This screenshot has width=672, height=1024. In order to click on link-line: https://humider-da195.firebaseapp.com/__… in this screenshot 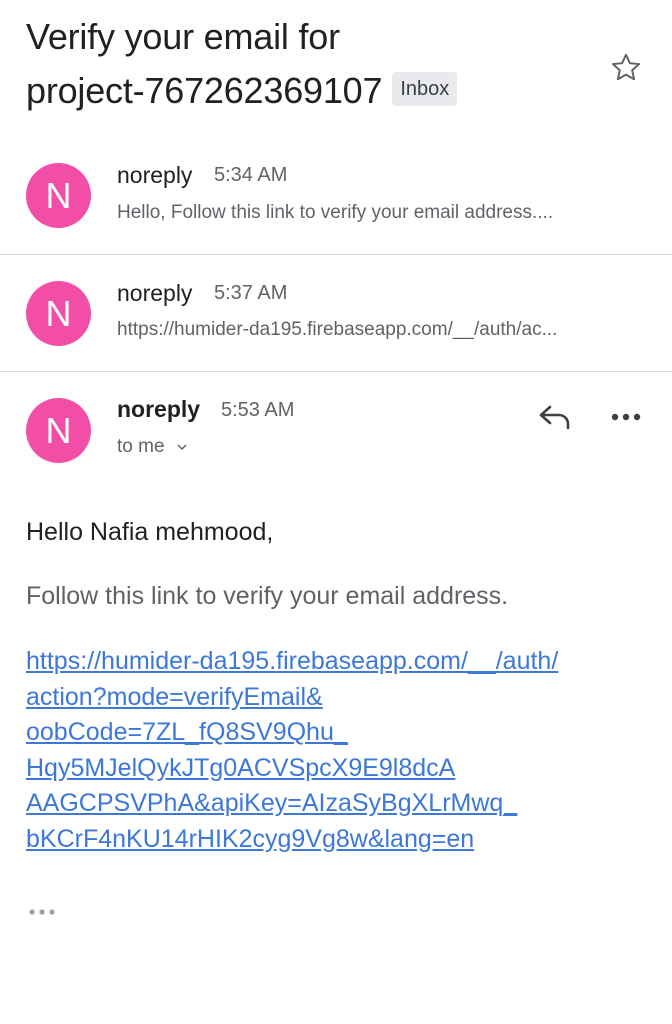, I will do `click(292, 661)`.